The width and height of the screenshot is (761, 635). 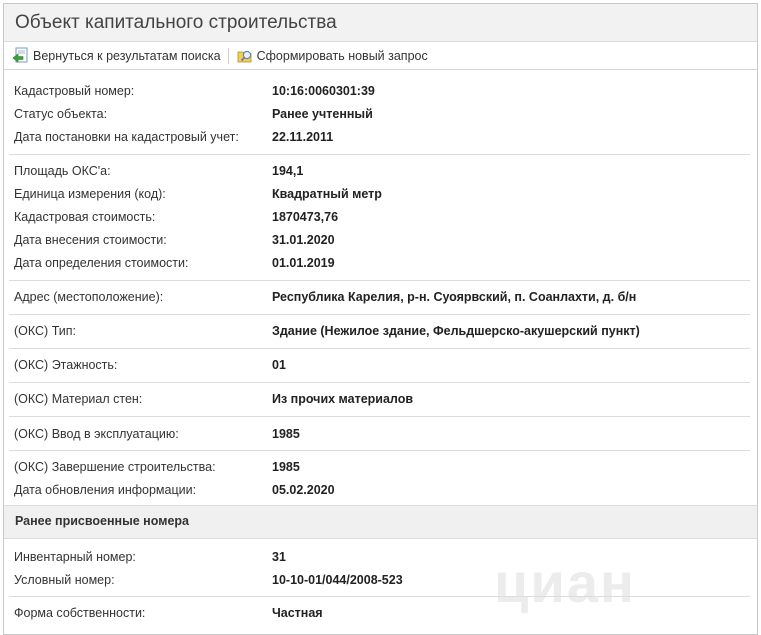 What do you see at coordinates (45, 331) in the screenshot?
I see `field-label: (ОКС) Тип:` at bounding box center [45, 331].